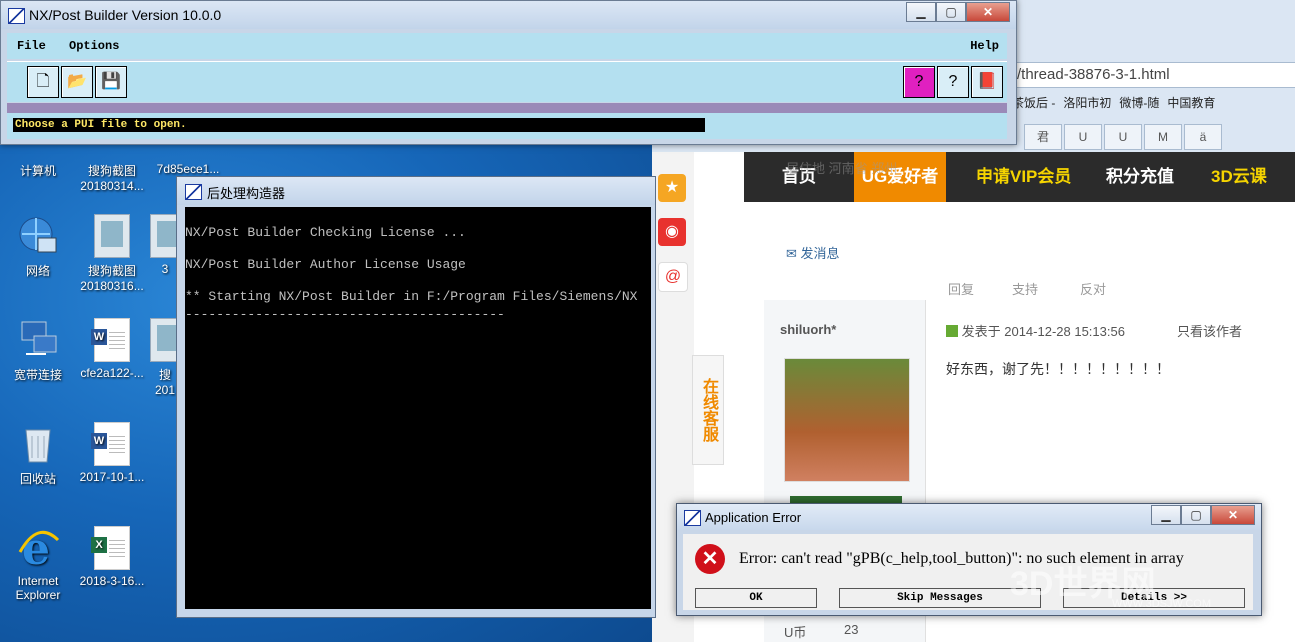 This screenshot has height=642, width=1295. I want to click on address-bar: /thread-38876-3-1.html, so click(1153, 75).